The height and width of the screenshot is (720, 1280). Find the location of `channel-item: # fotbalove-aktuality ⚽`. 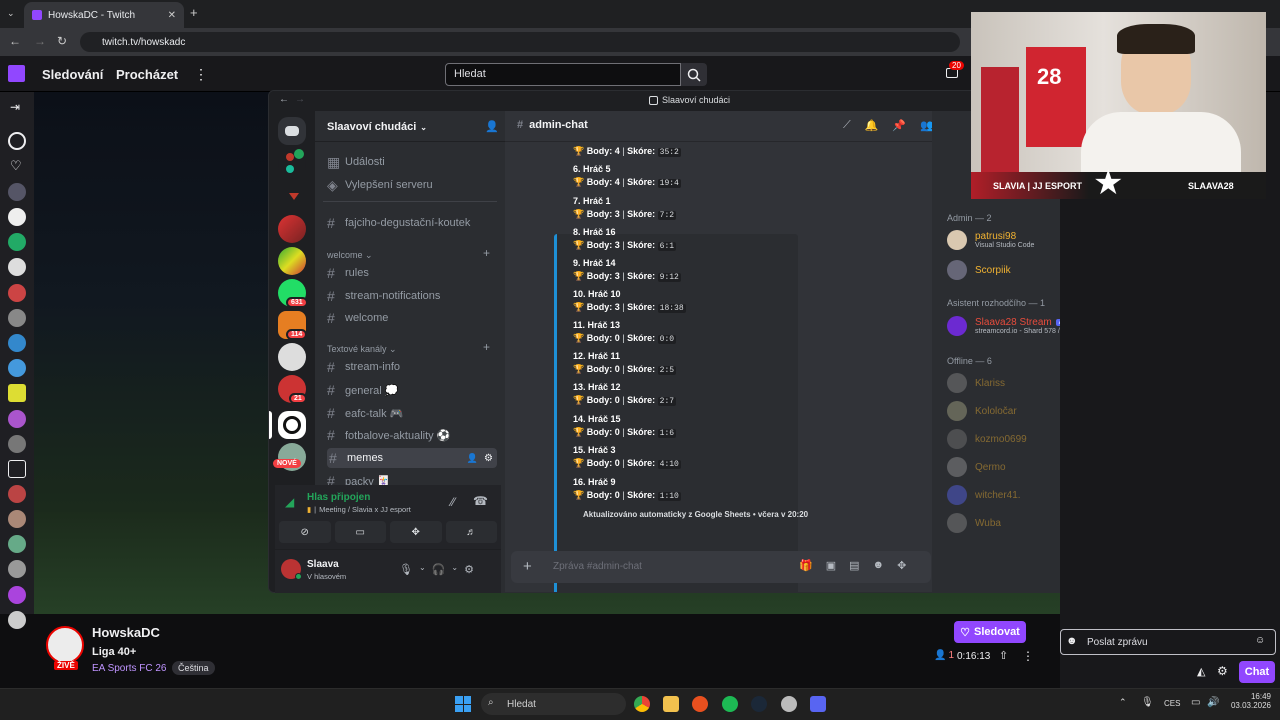

channel-item: # fotbalove-aktuality ⚽ is located at coordinates (412, 435).